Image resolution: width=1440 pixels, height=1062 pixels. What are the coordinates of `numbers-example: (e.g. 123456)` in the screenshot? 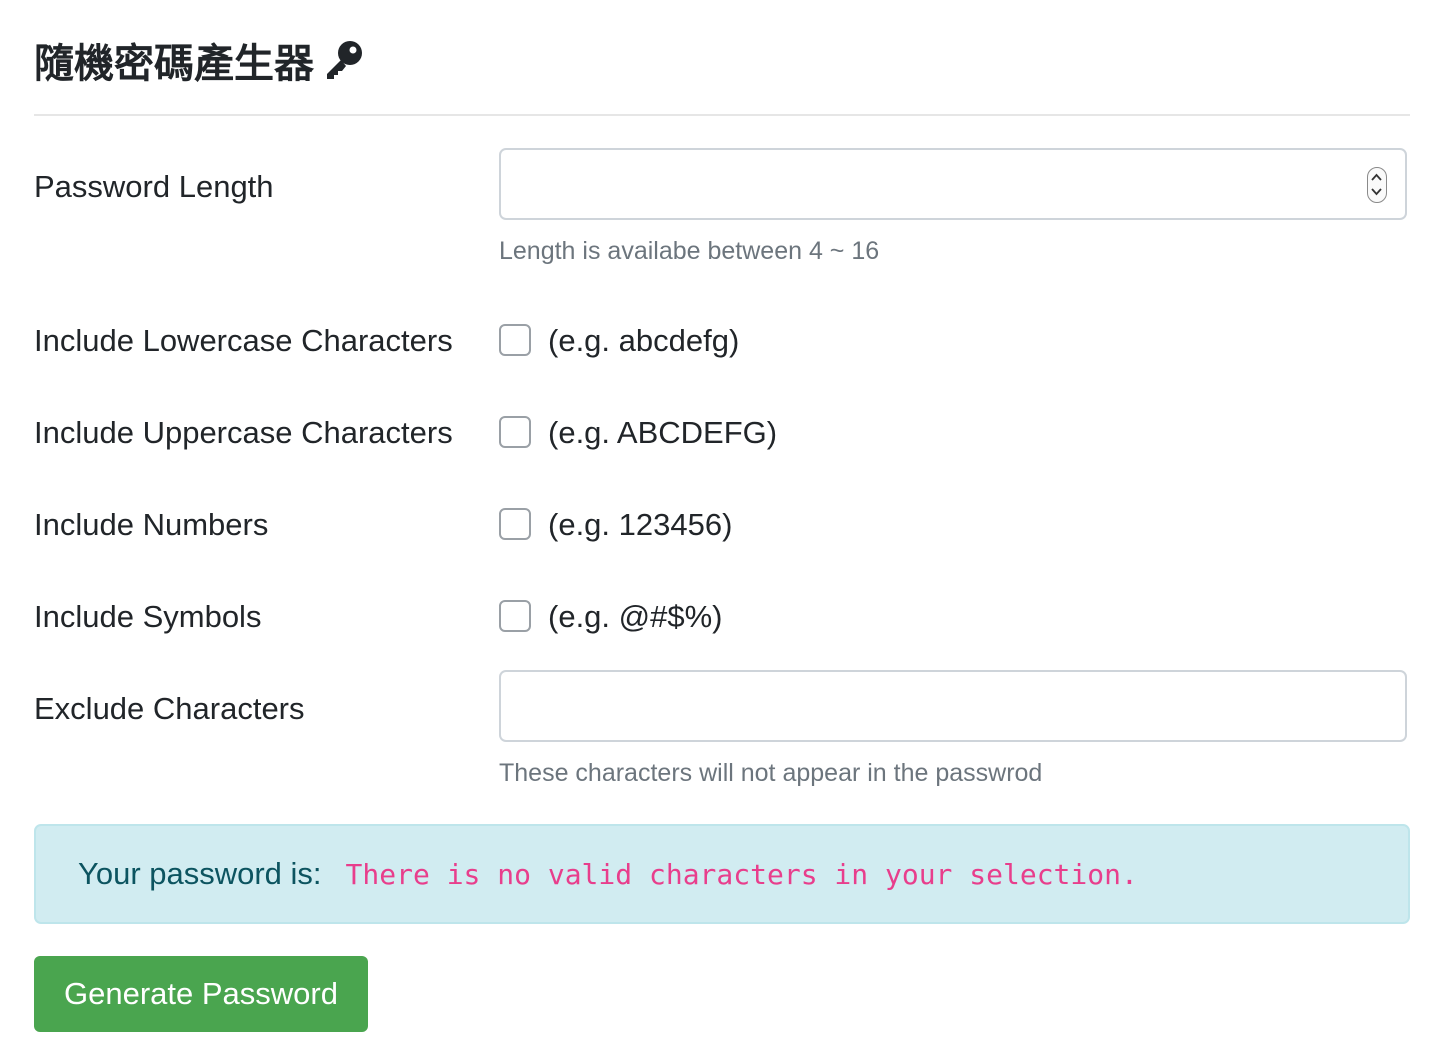 It's located at (640, 524).